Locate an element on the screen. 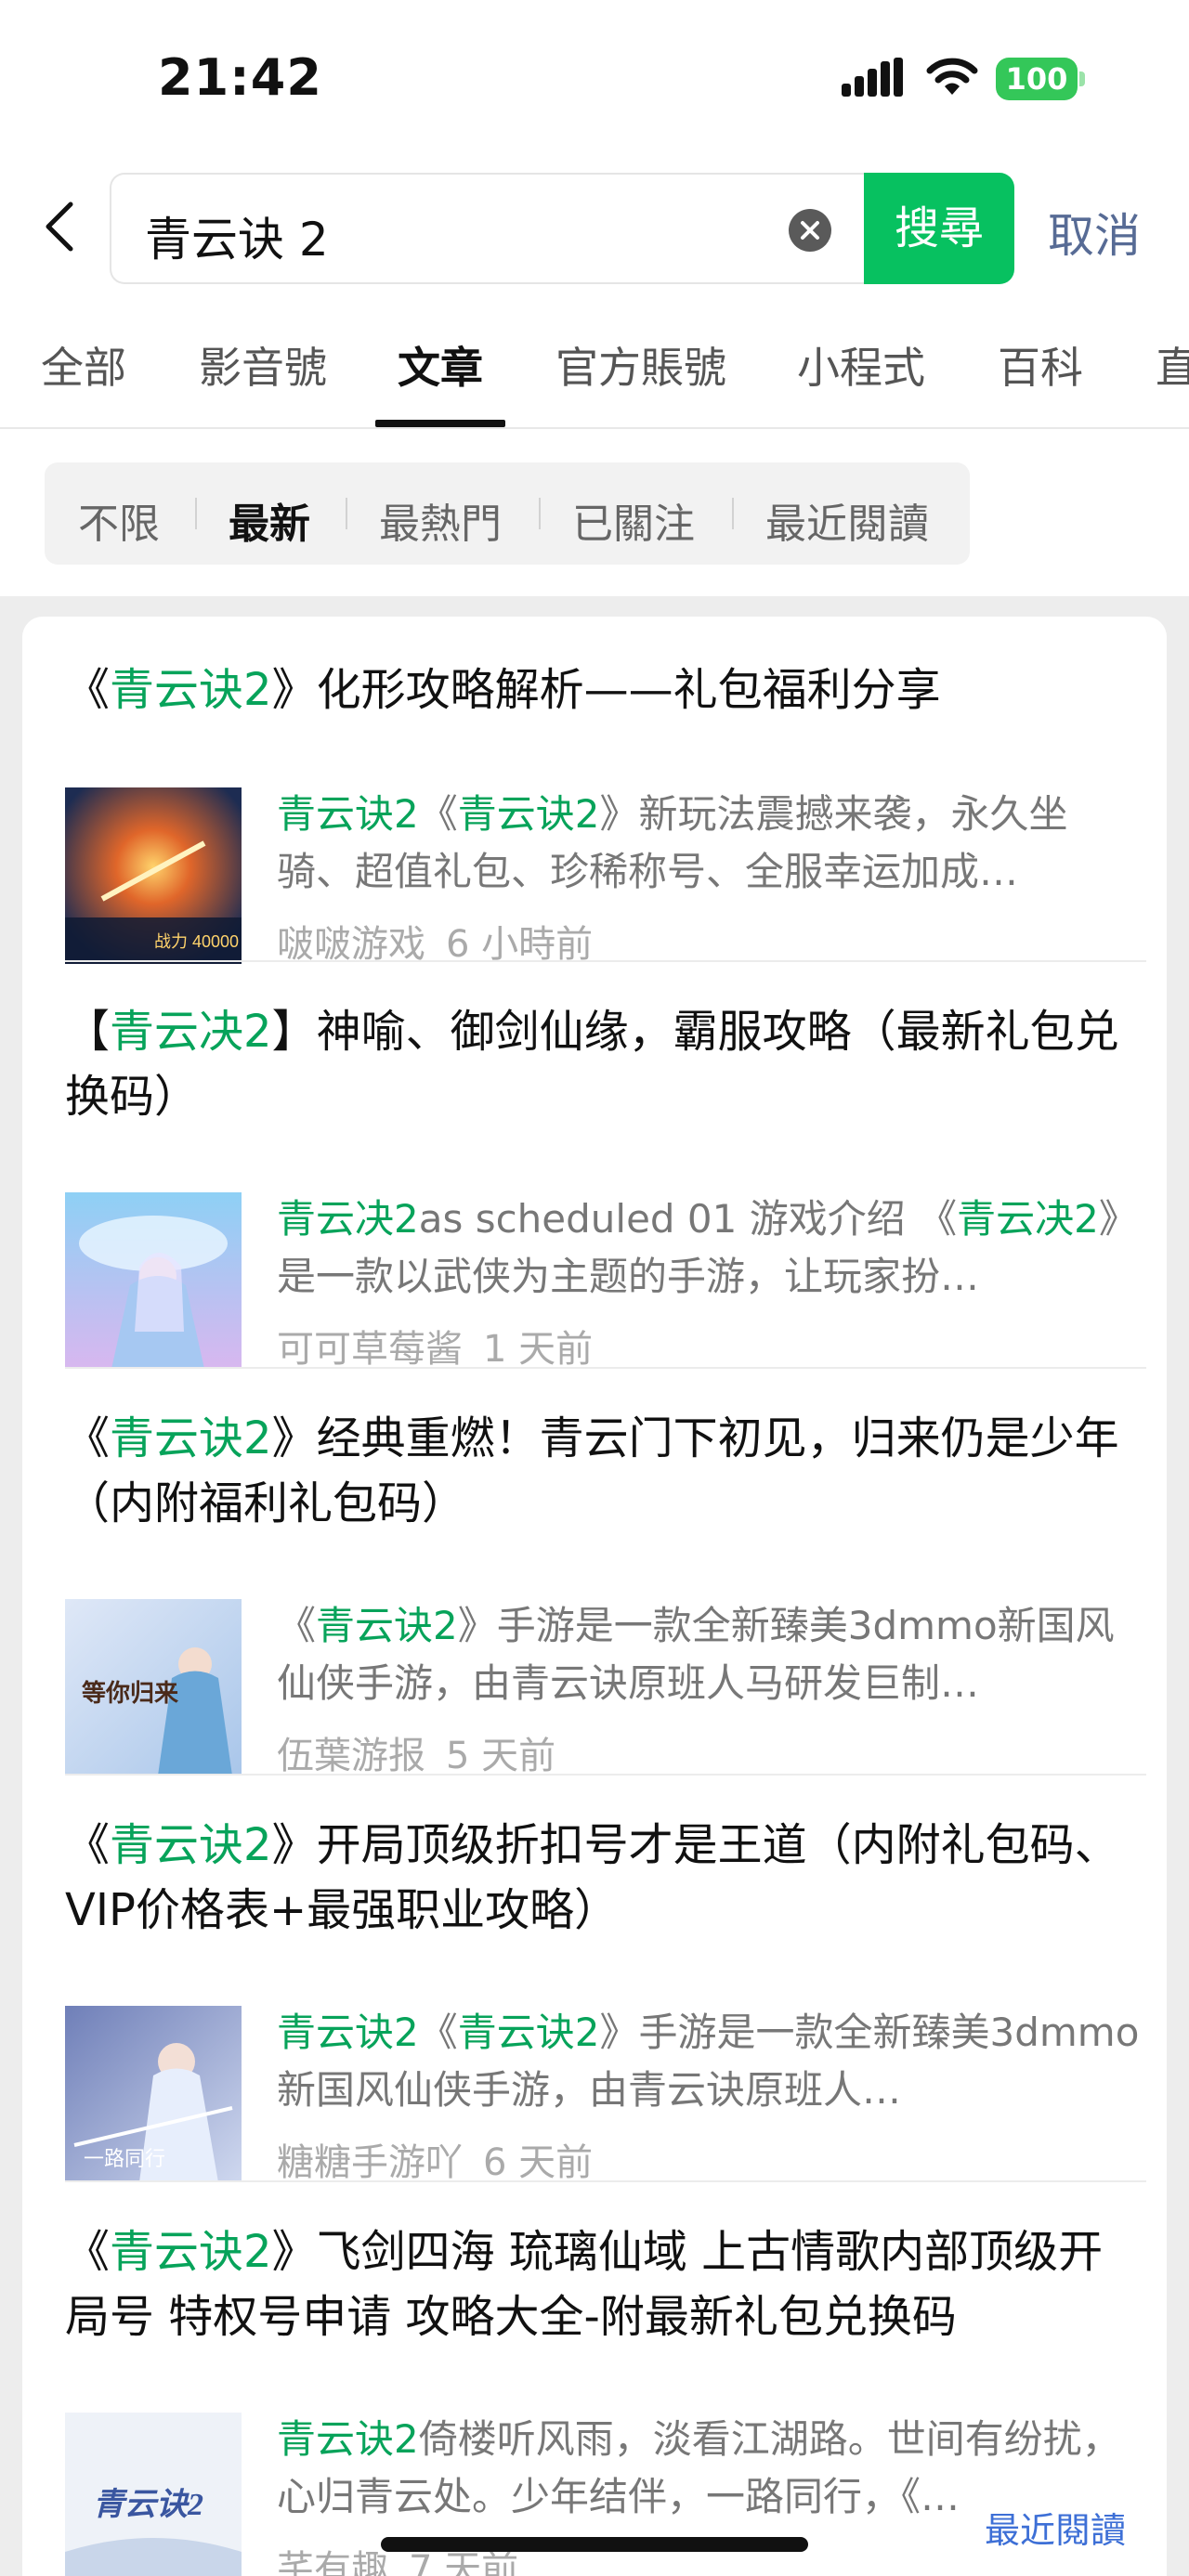  result-thumbnail: 一路同行 is located at coordinates (154, 2094).